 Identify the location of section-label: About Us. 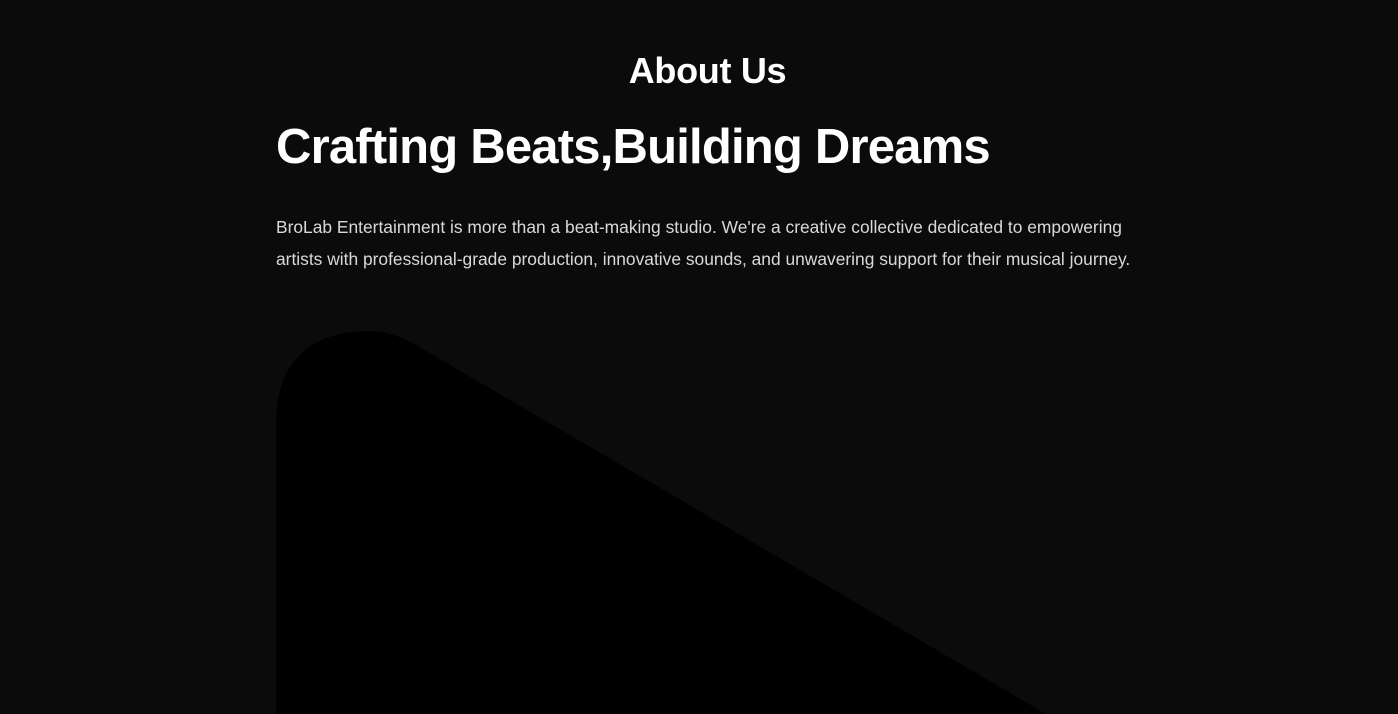
(707, 70).